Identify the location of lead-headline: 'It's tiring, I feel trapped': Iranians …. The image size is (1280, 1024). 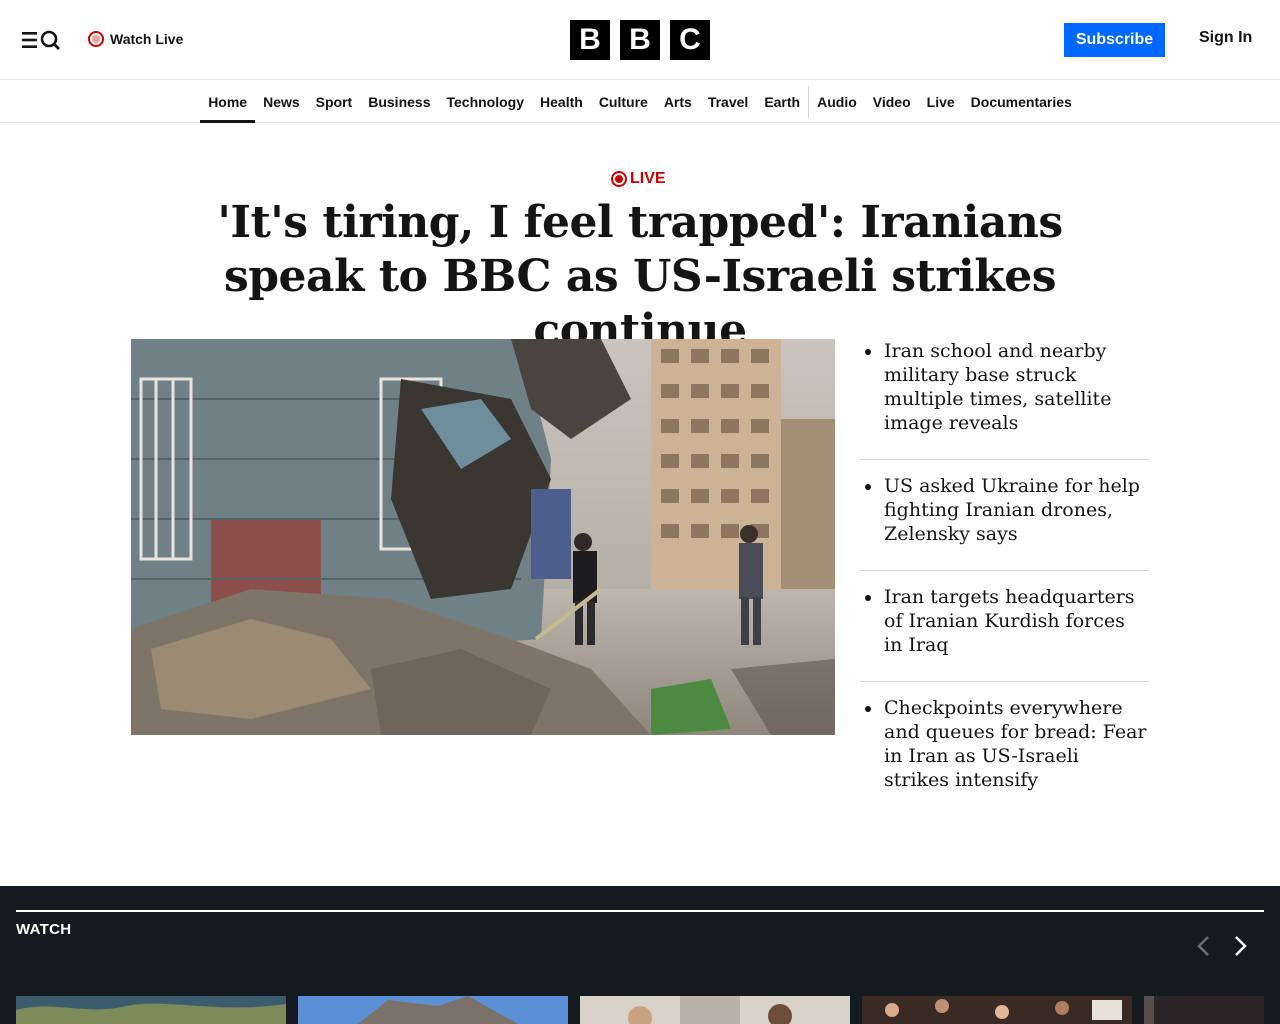
(640, 277).